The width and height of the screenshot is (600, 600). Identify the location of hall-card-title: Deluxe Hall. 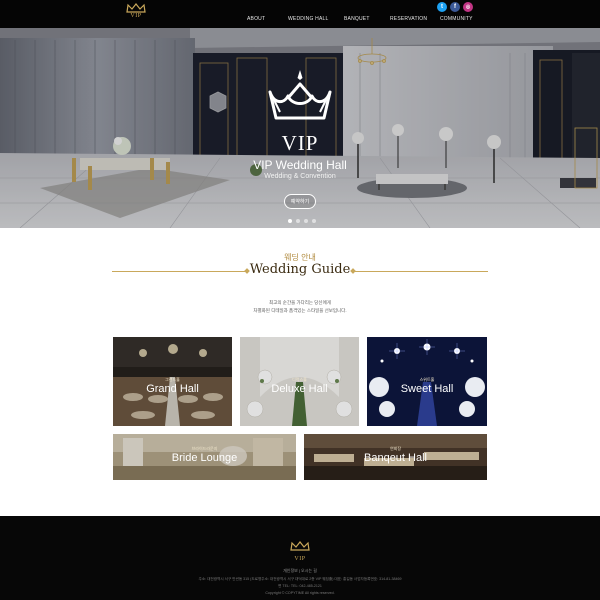
(299, 389).